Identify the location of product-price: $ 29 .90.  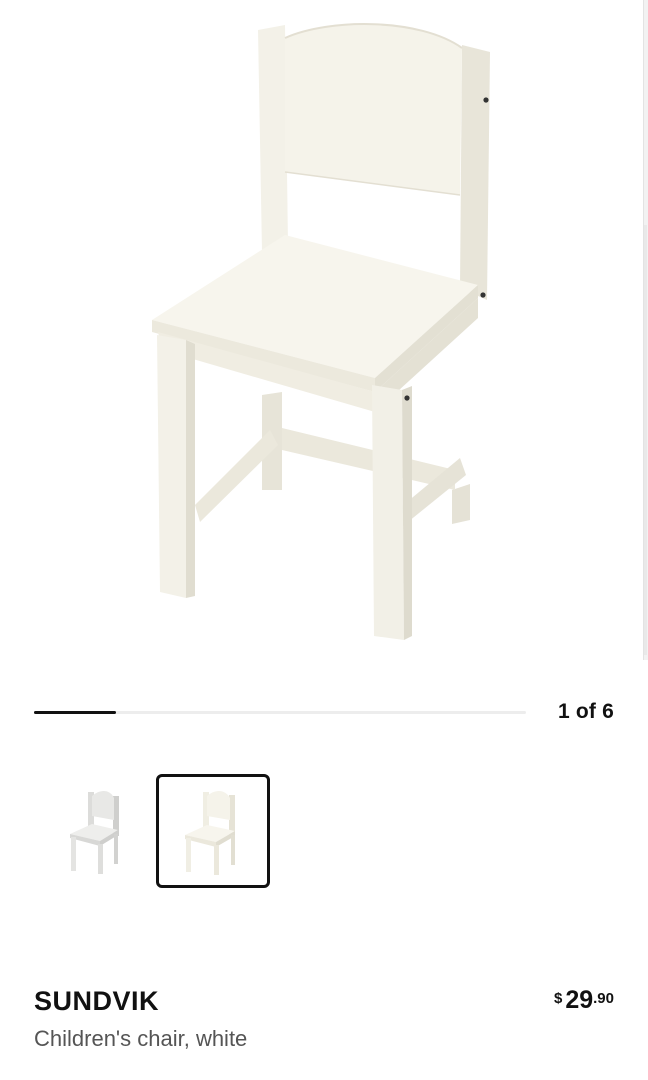
(584, 1000).